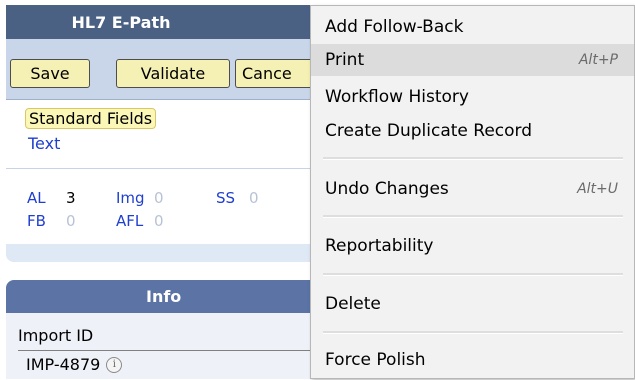  Describe the element at coordinates (472, 27) in the screenshot. I see `menu-item-add-follow-back: Add Follow-Back` at that location.